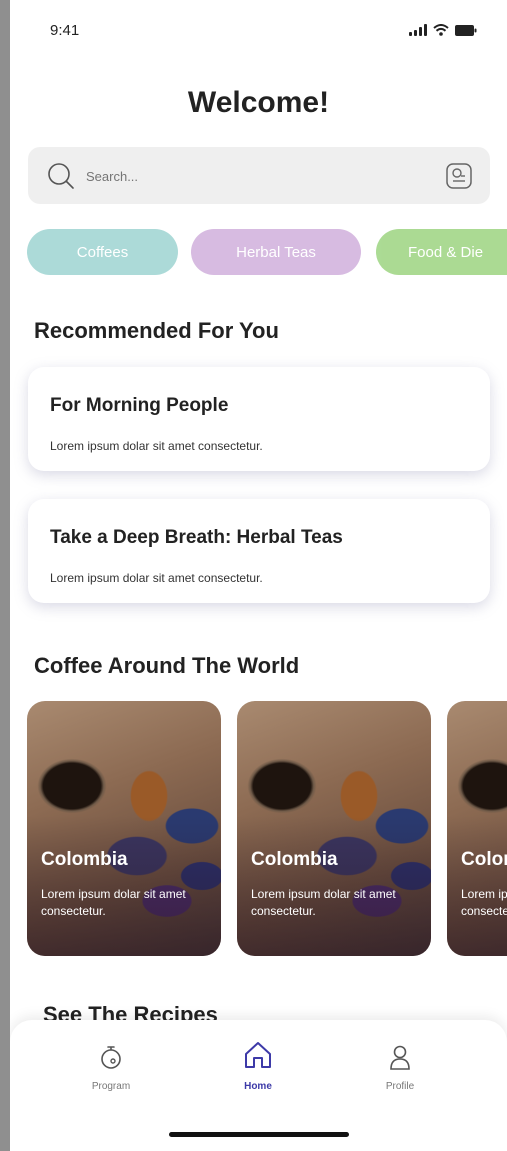 The width and height of the screenshot is (507, 1151). What do you see at coordinates (156, 330) in the screenshot?
I see `section-title-recommended: Recommended For You` at bounding box center [156, 330].